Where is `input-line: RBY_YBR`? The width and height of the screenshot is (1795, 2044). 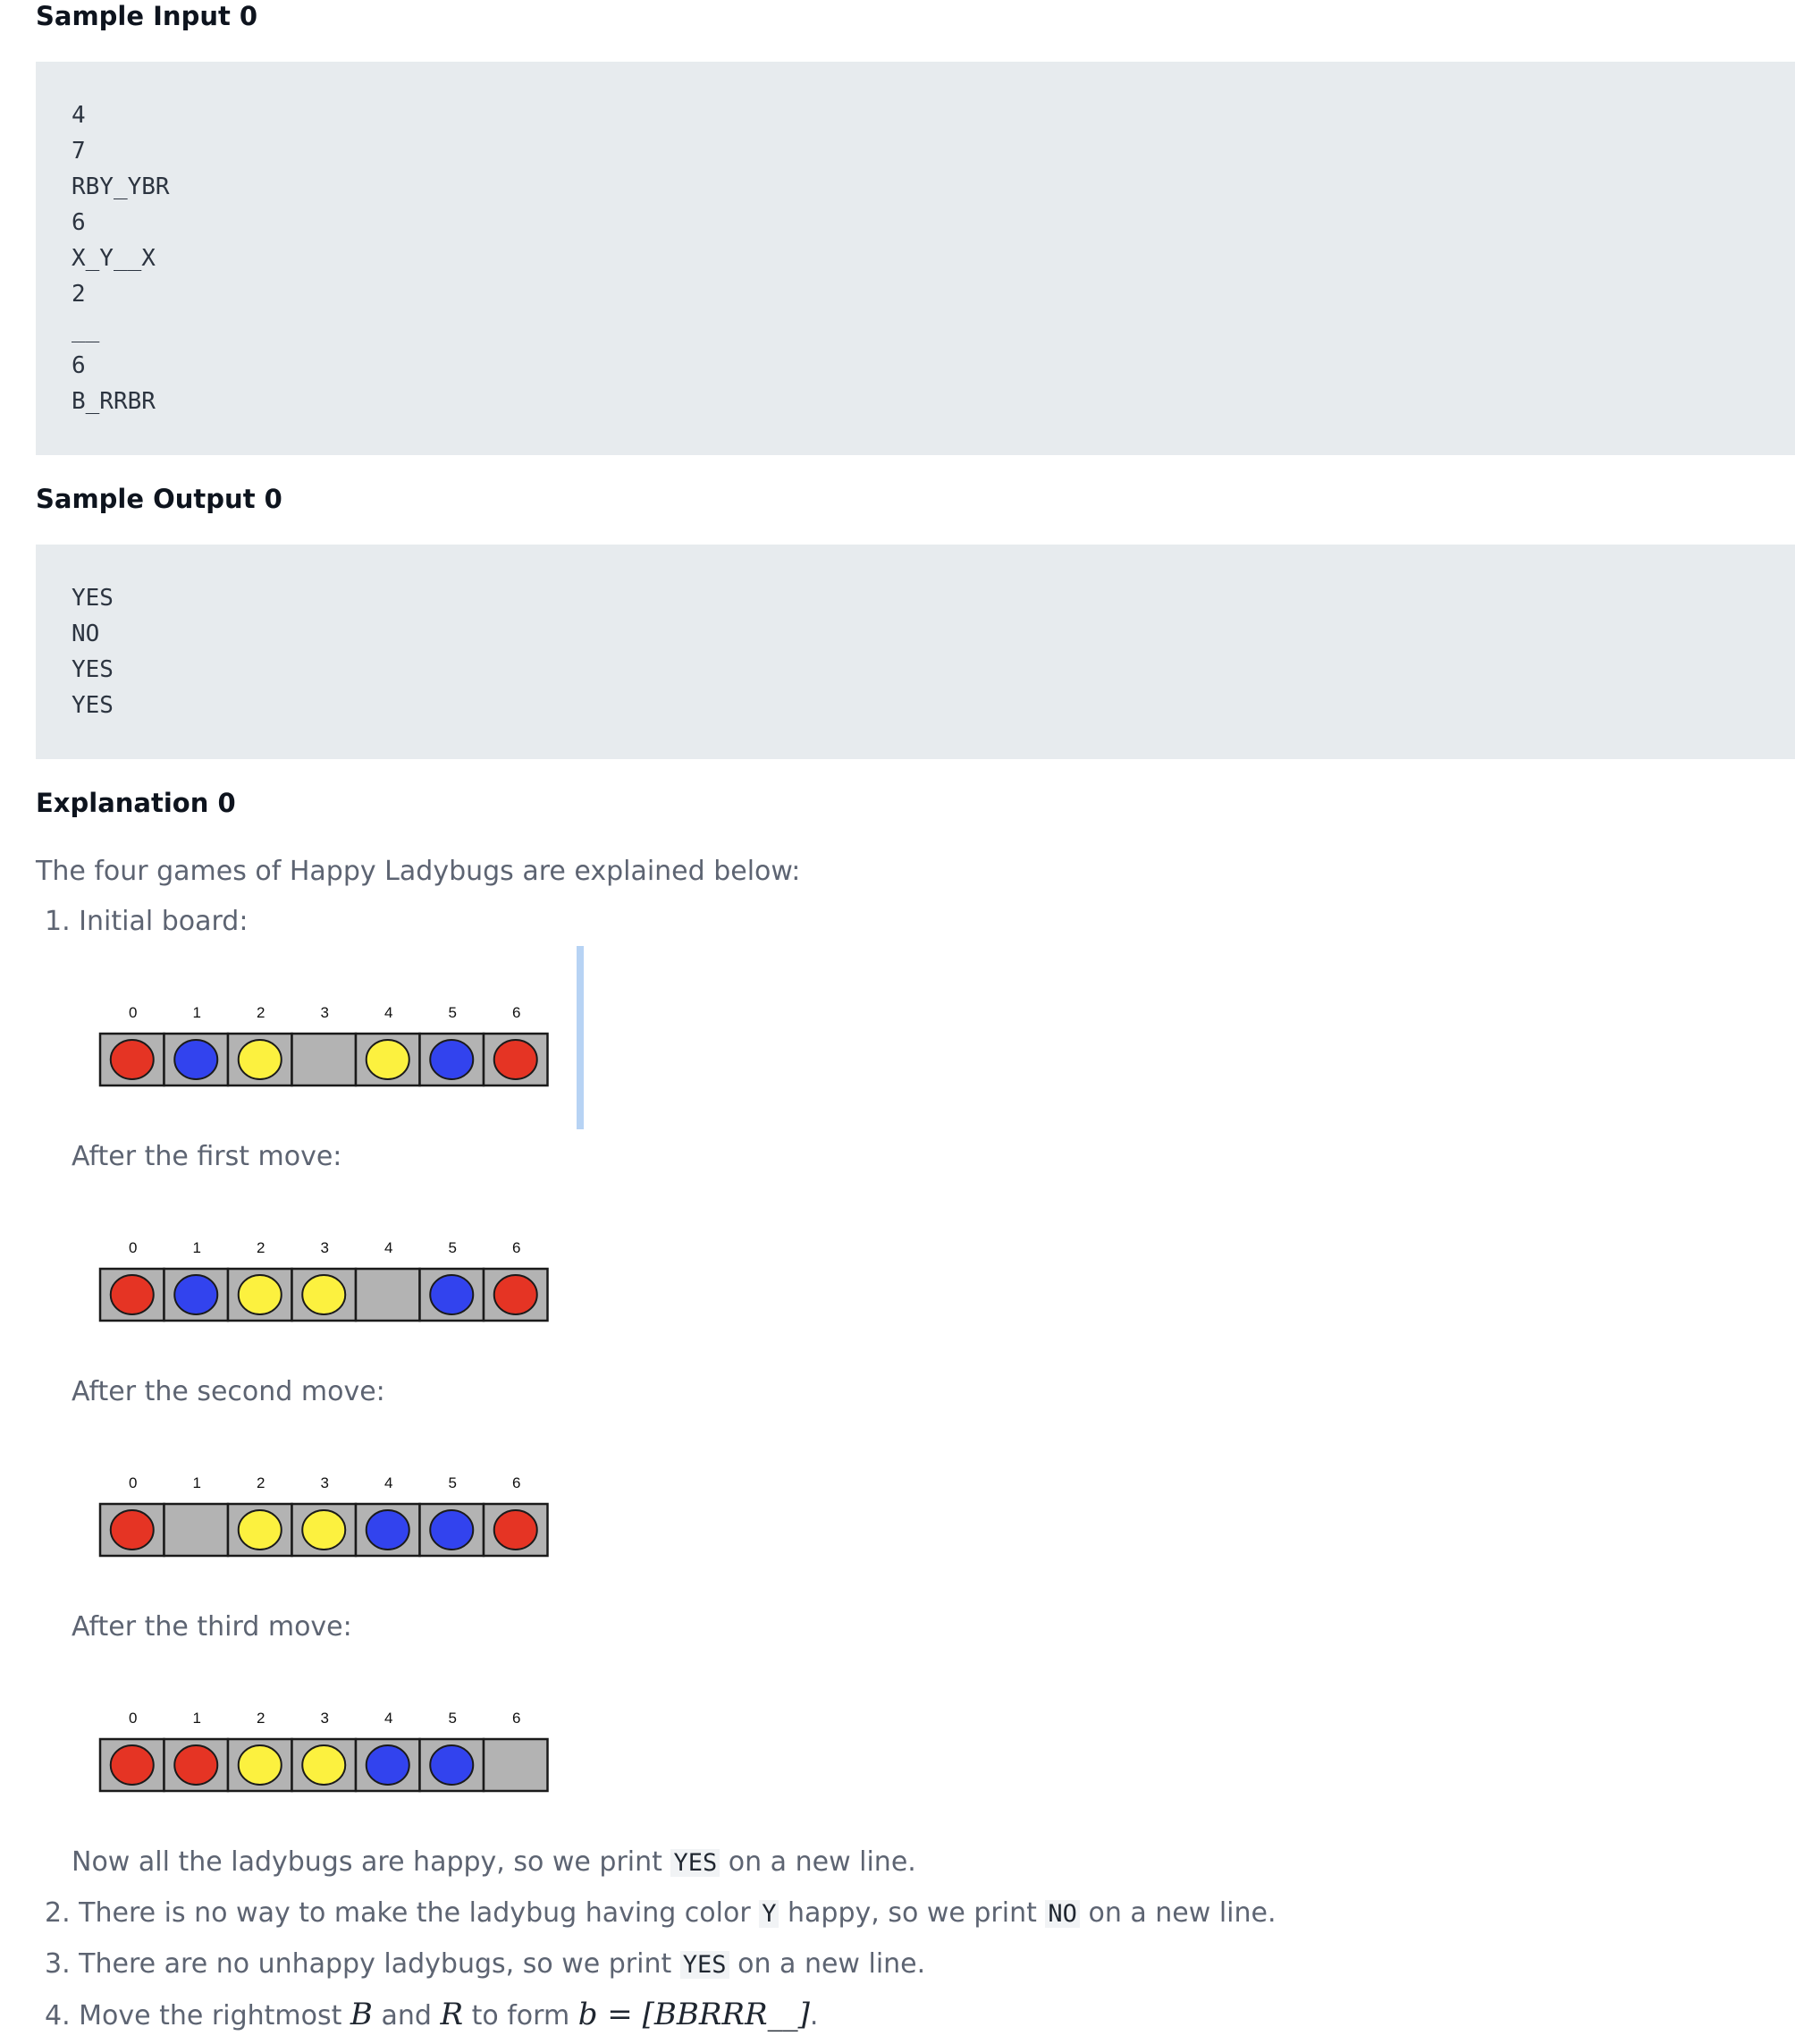
input-line: RBY_YBR is located at coordinates (121, 186).